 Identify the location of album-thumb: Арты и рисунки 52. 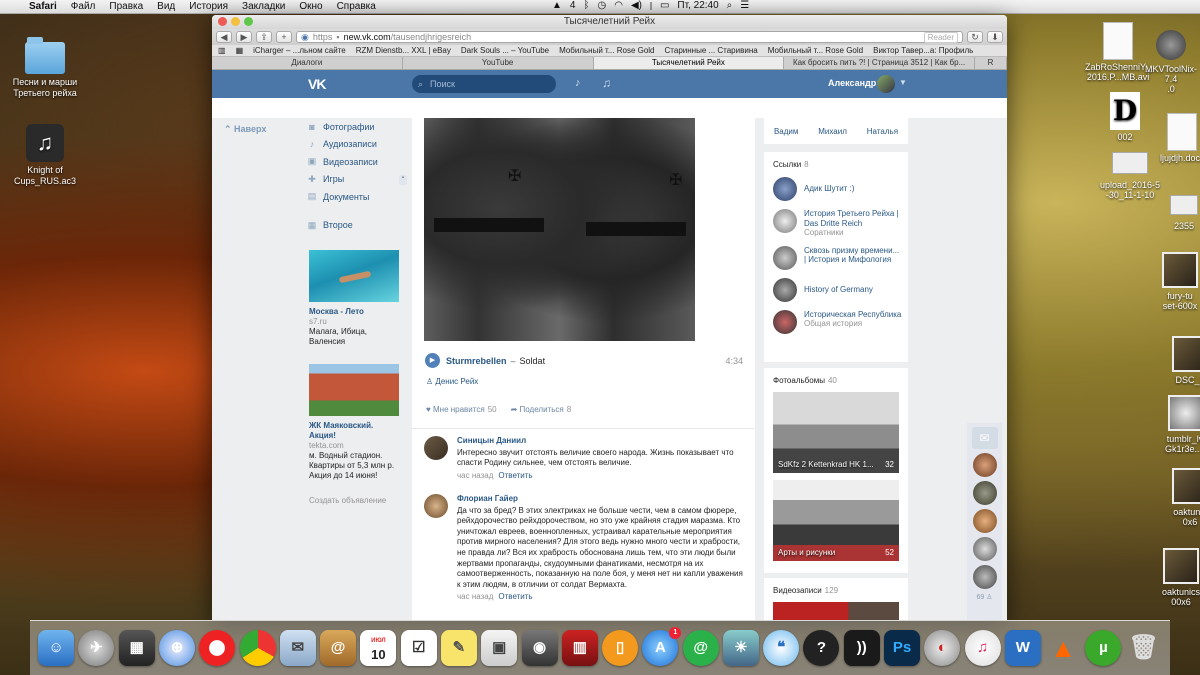
(836, 520).